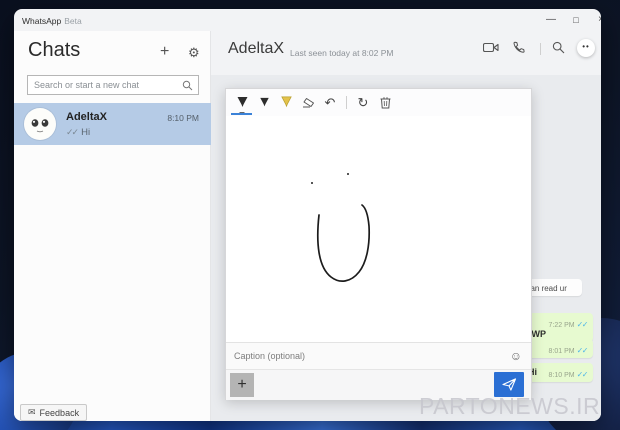  I want to click on eraser-tool, so click(308, 103).